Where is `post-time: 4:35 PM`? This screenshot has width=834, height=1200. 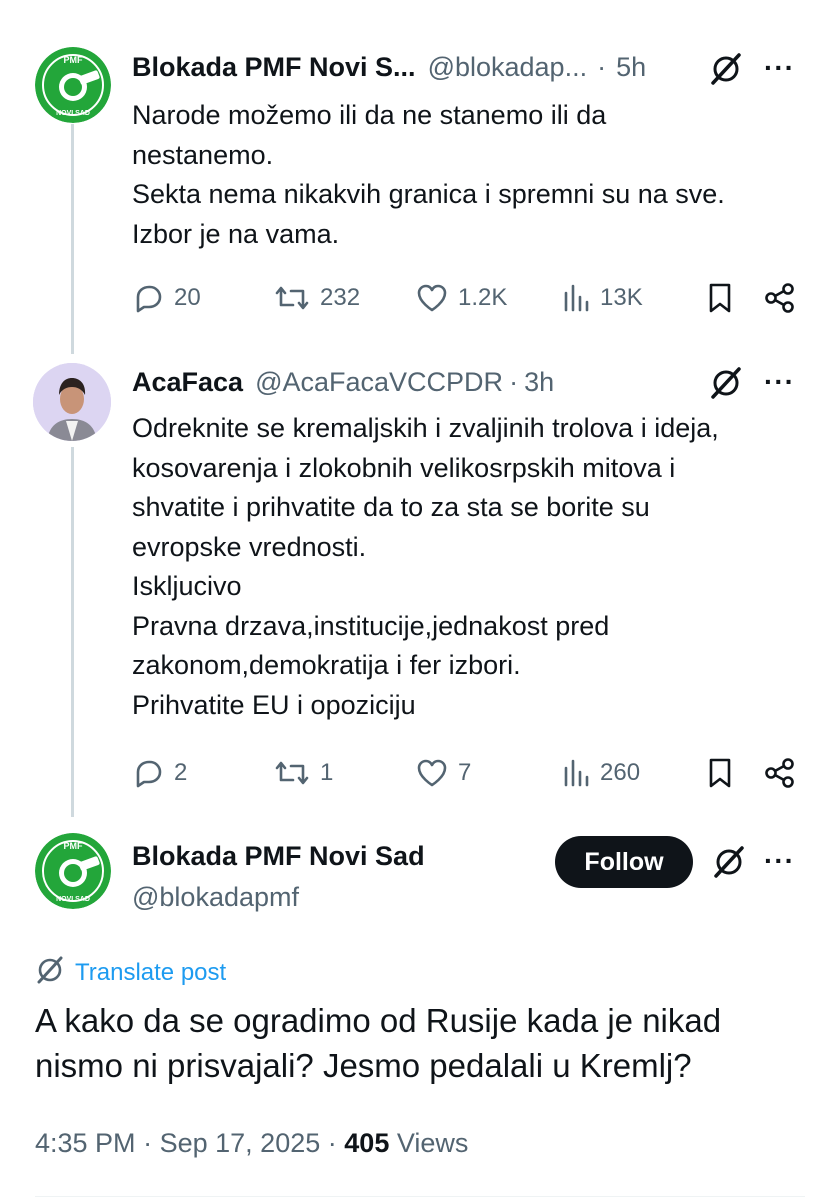 post-time: 4:35 PM is located at coordinates (85, 1143).